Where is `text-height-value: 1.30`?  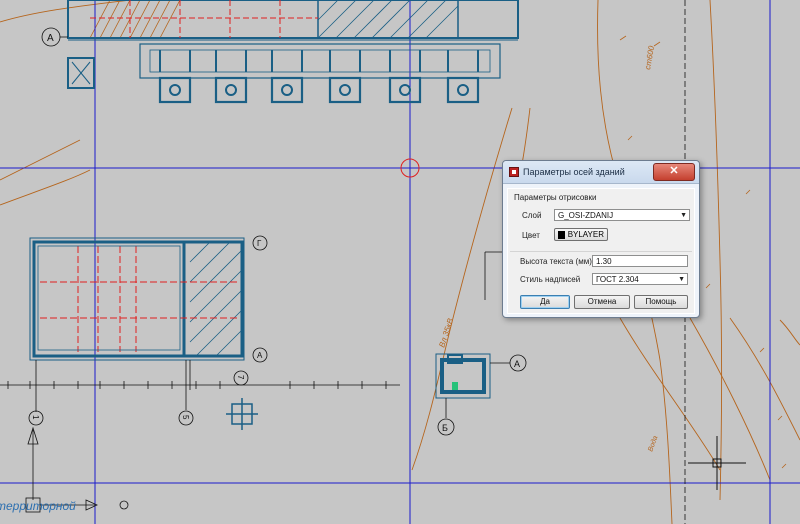
text-height-value: 1.30 is located at coordinates (604, 261).